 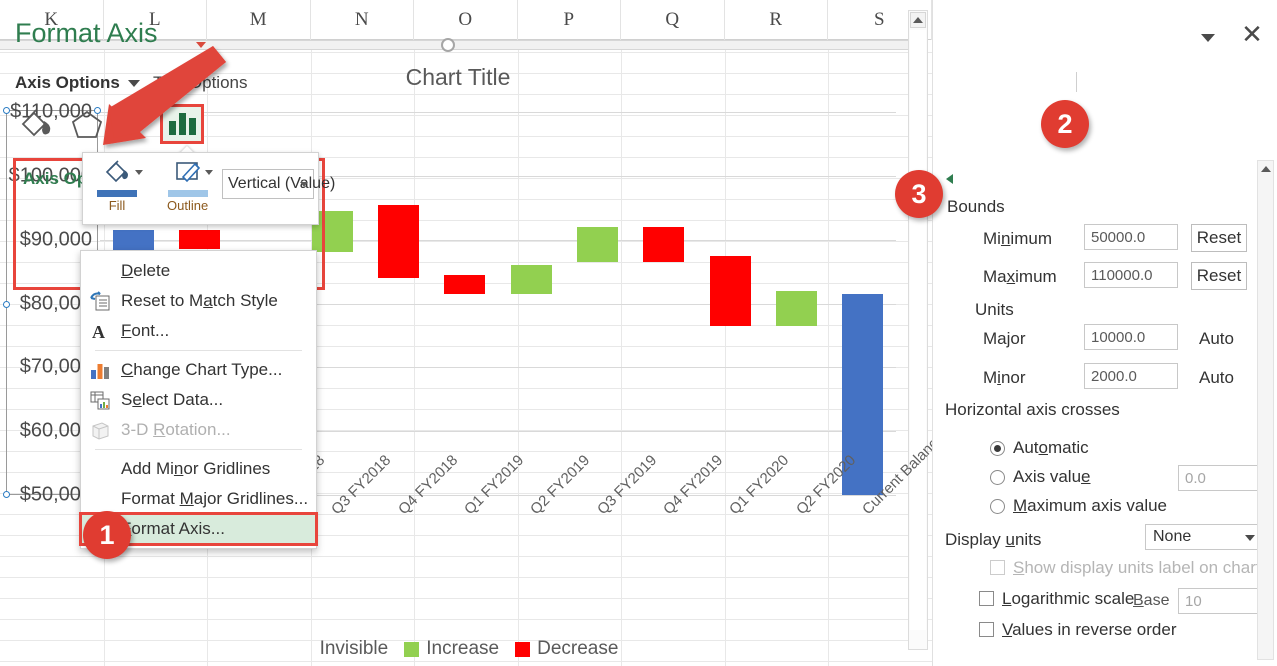 What do you see at coordinates (451, 649) in the screenshot?
I see `legend-item: Increase` at bounding box center [451, 649].